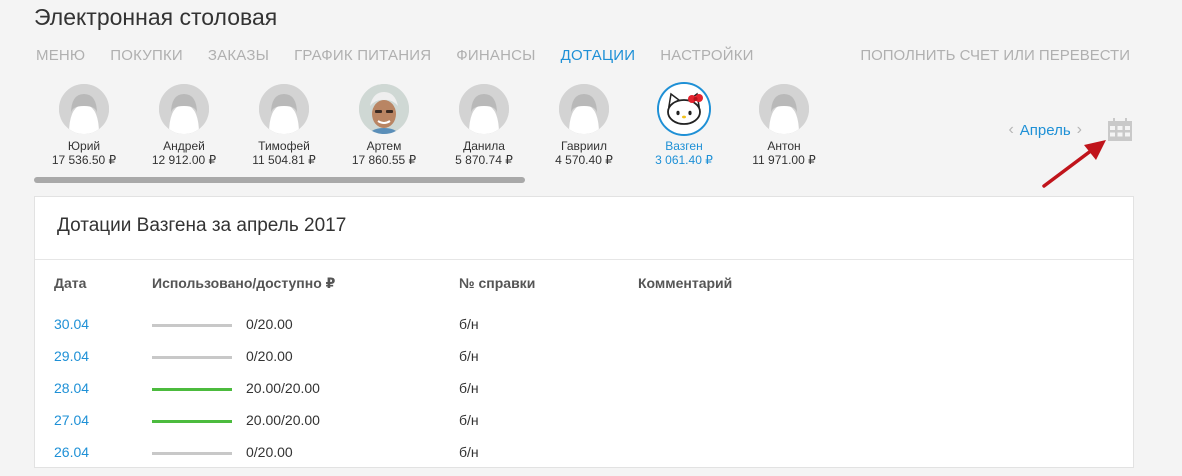  I want to click on topup-link: ПОПОЛНИТЬ СЧЕТ ИЛИ ПЕРЕВЕСТИ, so click(995, 55).